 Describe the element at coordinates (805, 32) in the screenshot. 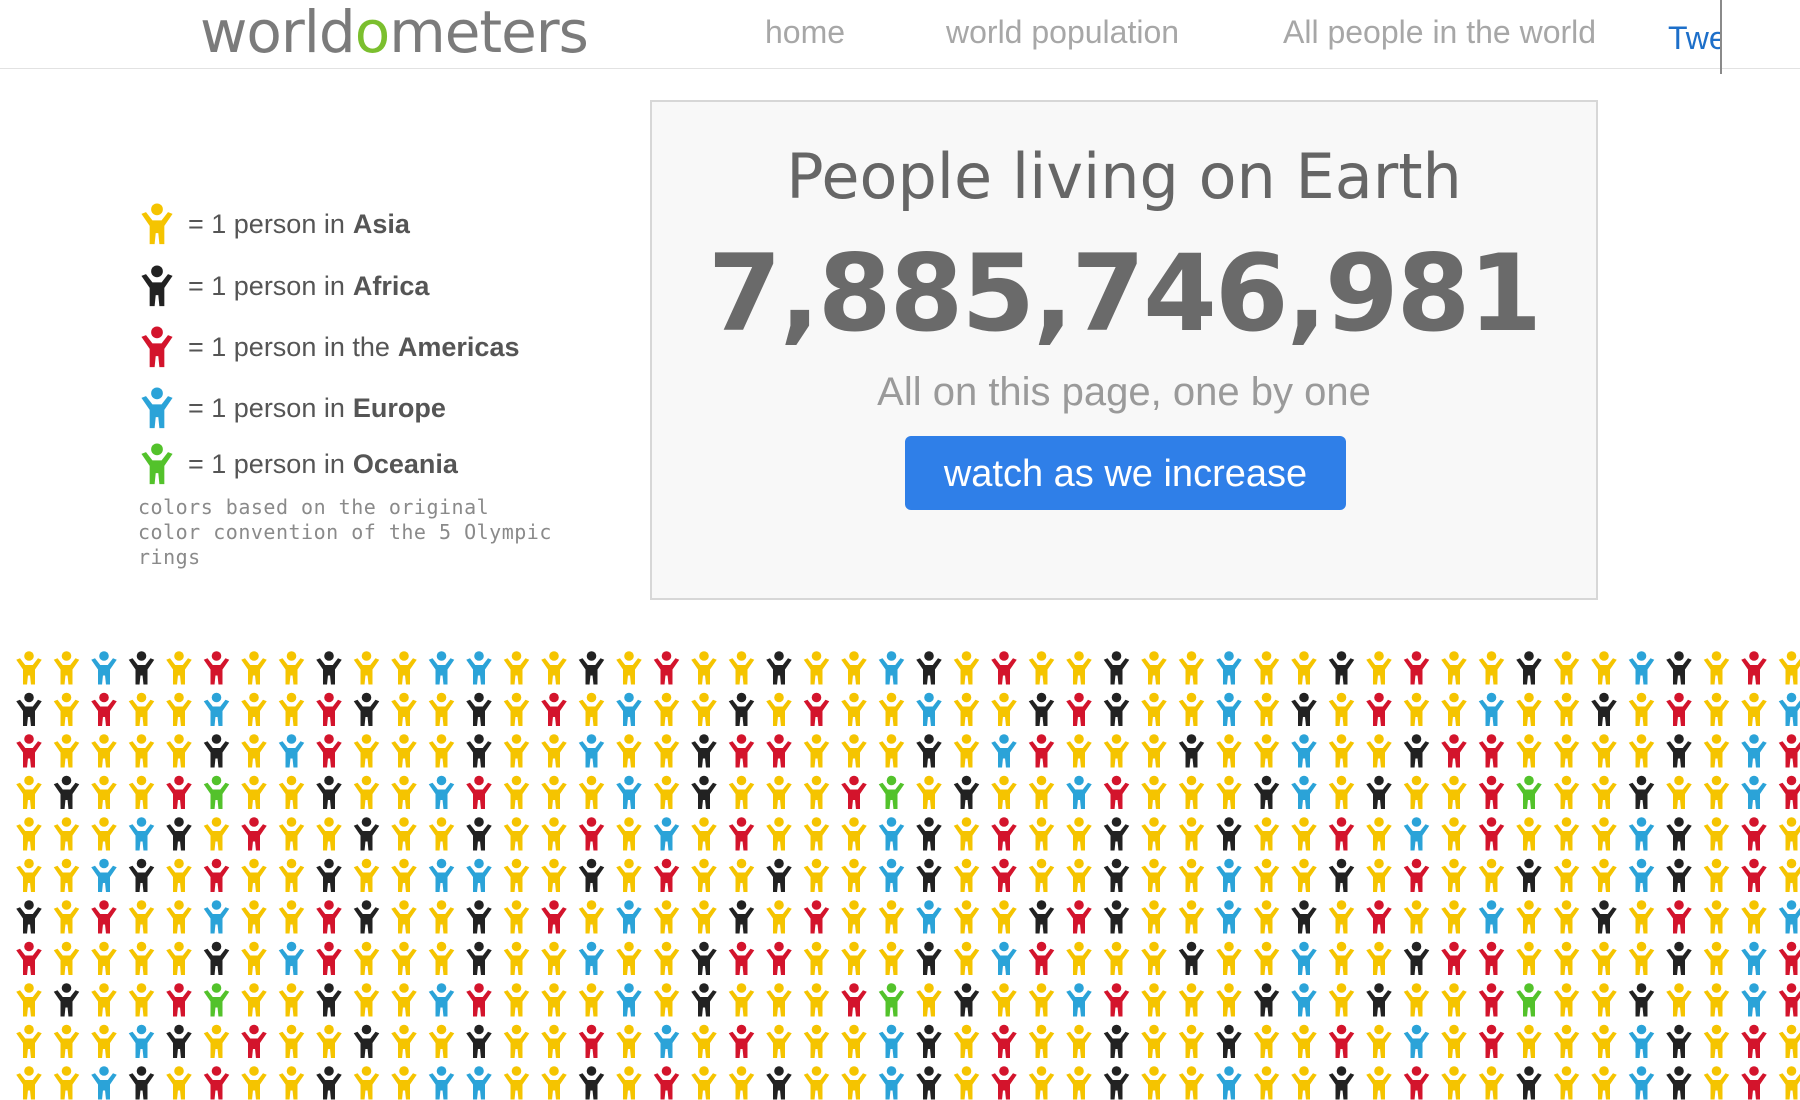

I see `nav-home-link: home` at that location.